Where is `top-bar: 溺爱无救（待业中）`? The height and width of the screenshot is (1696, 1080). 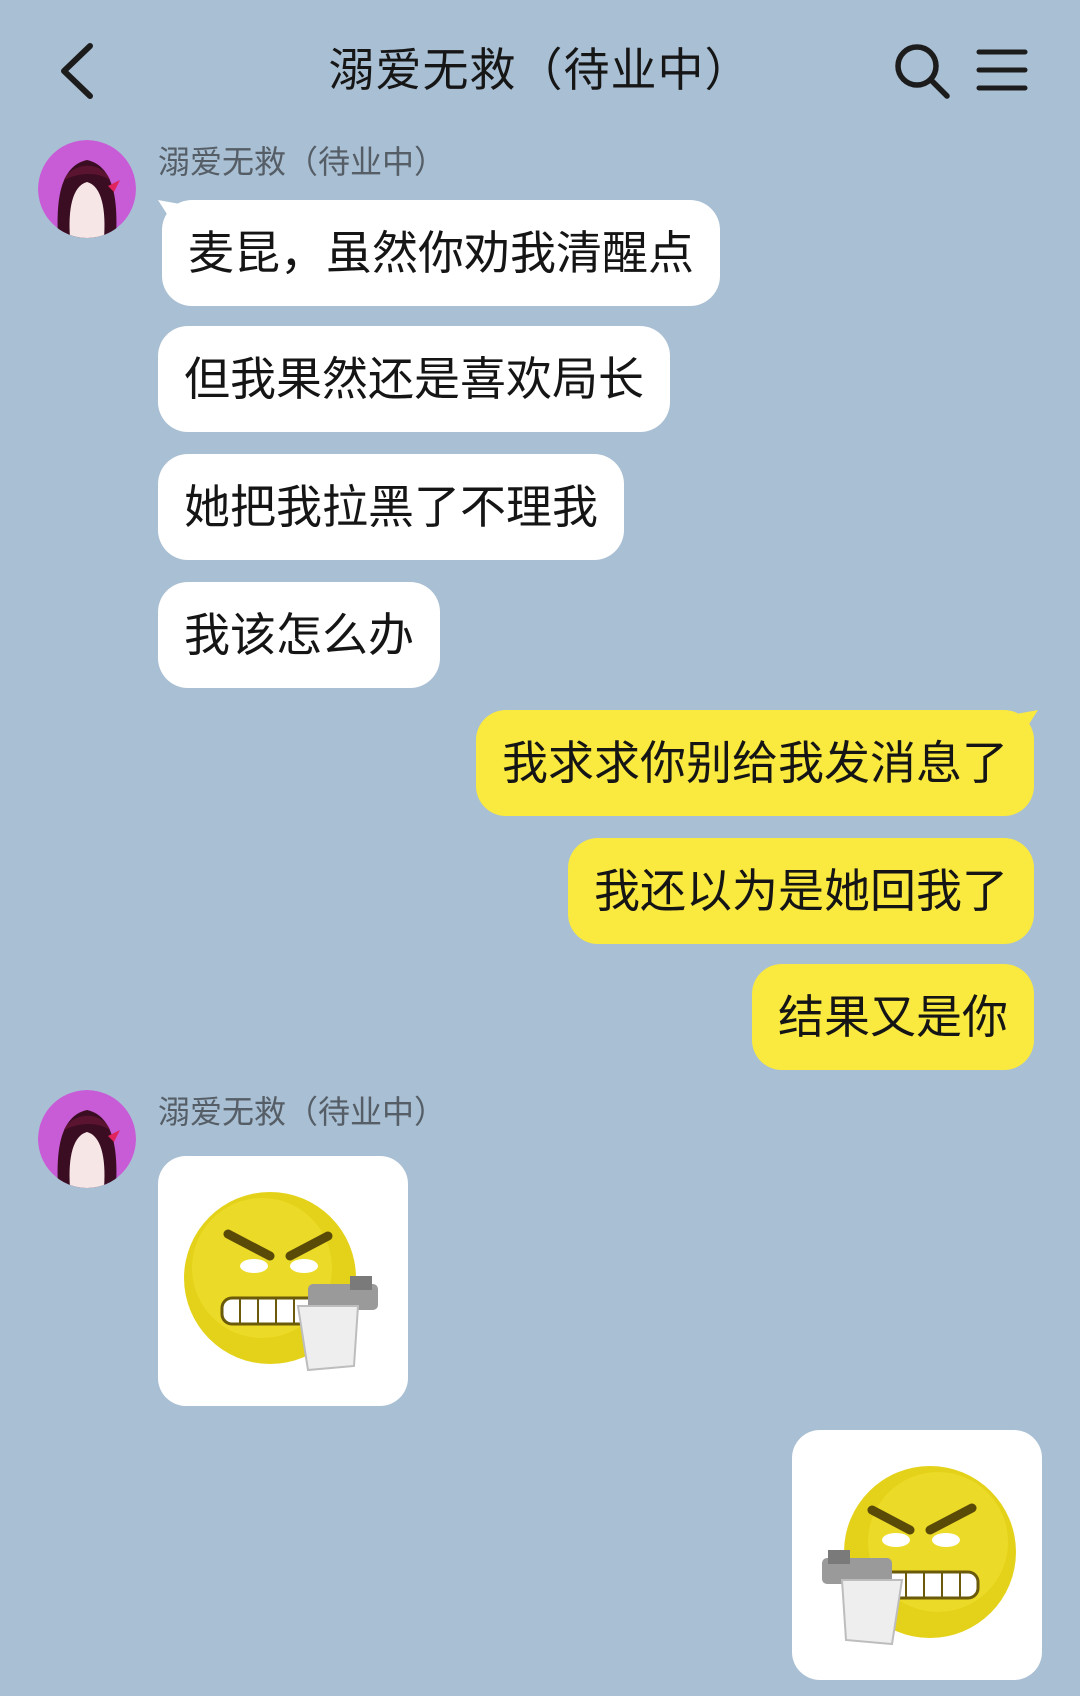 top-bar: 溺爱无救（待业中） is located at coordinates (540, 70).